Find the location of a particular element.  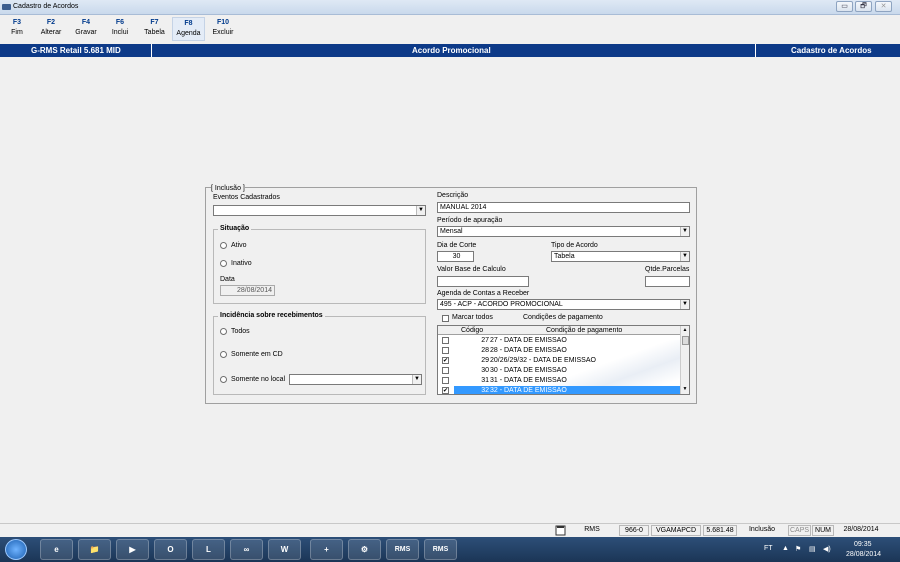

fkey-fim-button: F3 Fim is located at coordinates (17, 27).